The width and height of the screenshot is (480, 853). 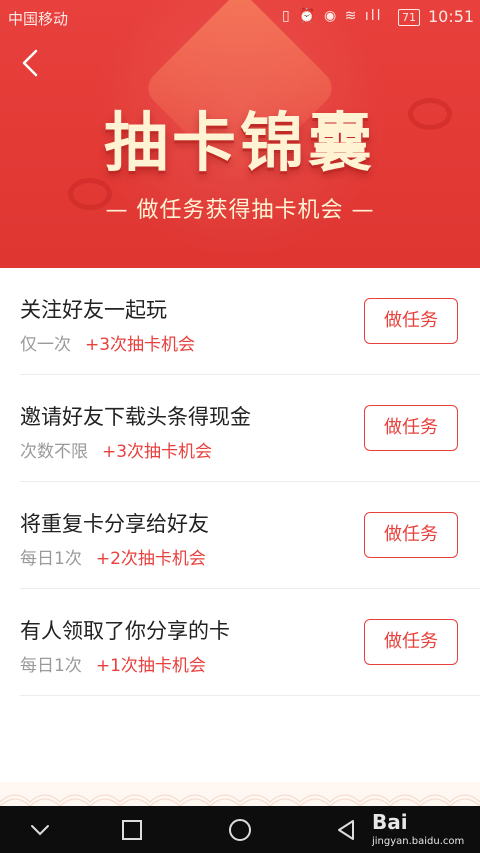 What do you see at coordinates (418, 829) in the screenshot?
I see `baidu-watermark: Bai jingyan.baidu.com` at bounding box center [418, 829].